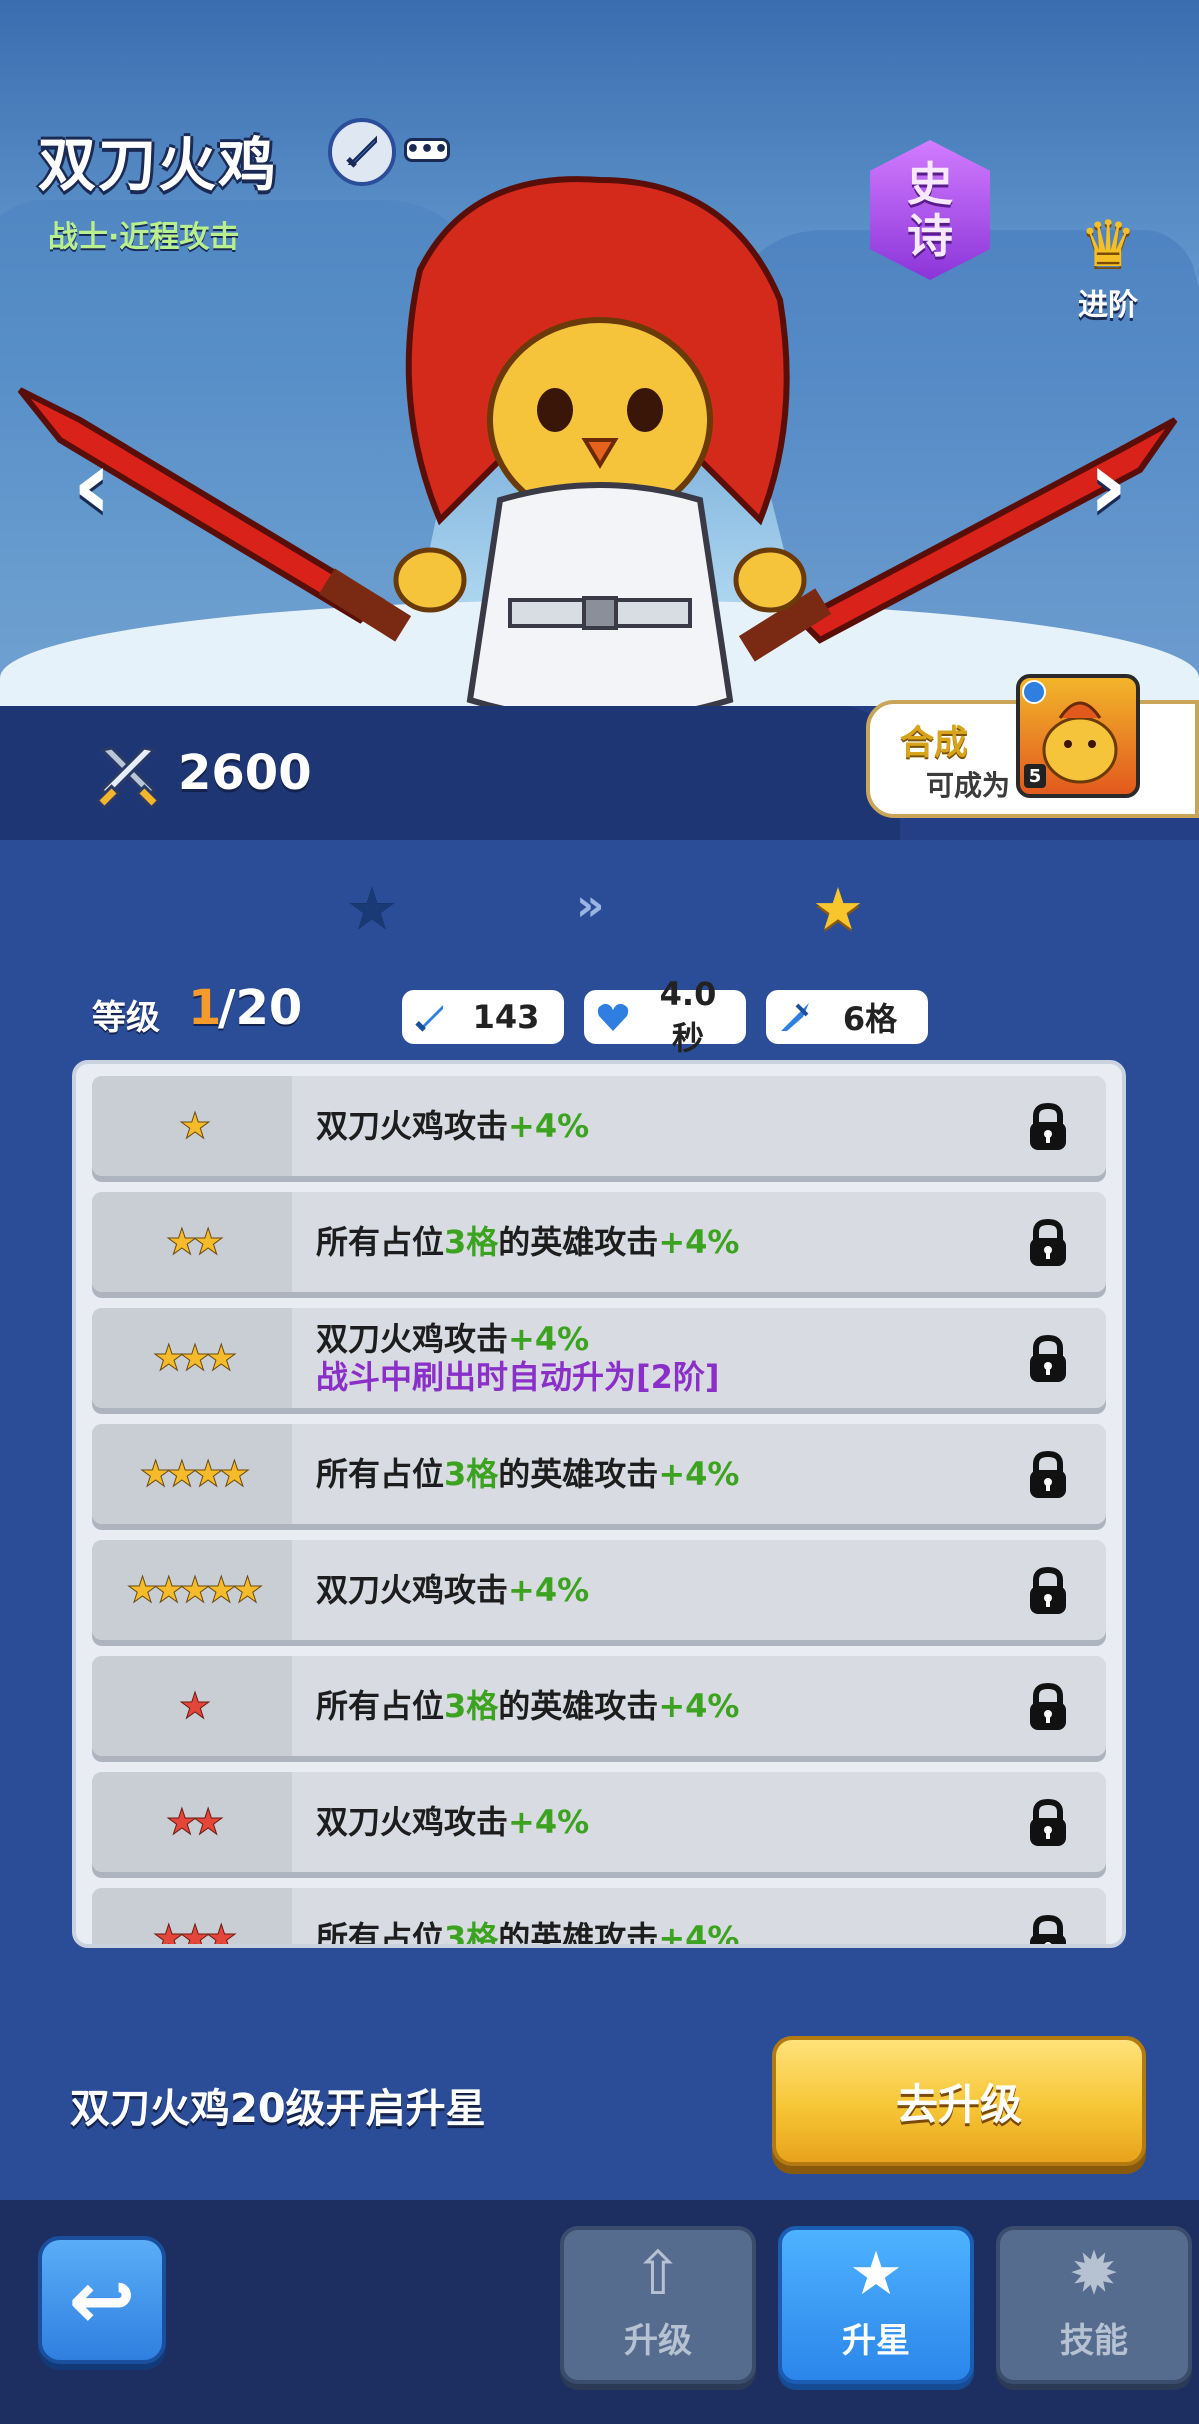 The image size is (1199, 2424). Describe the element at coordinates (92, 485) in the screenshot. I see `prev-hero-arrow-icon: ‹` at that location.